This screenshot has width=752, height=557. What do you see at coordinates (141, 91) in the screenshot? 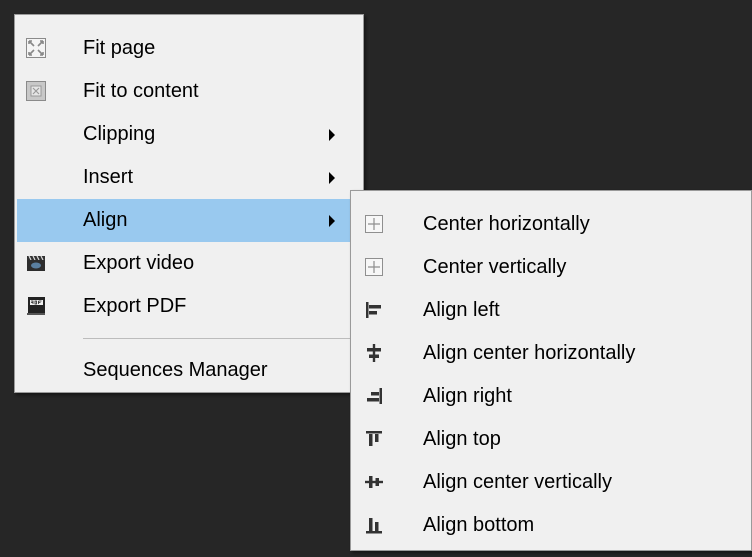
I see `menu-item-label: Fit to content` at bounding box center [141, 91].